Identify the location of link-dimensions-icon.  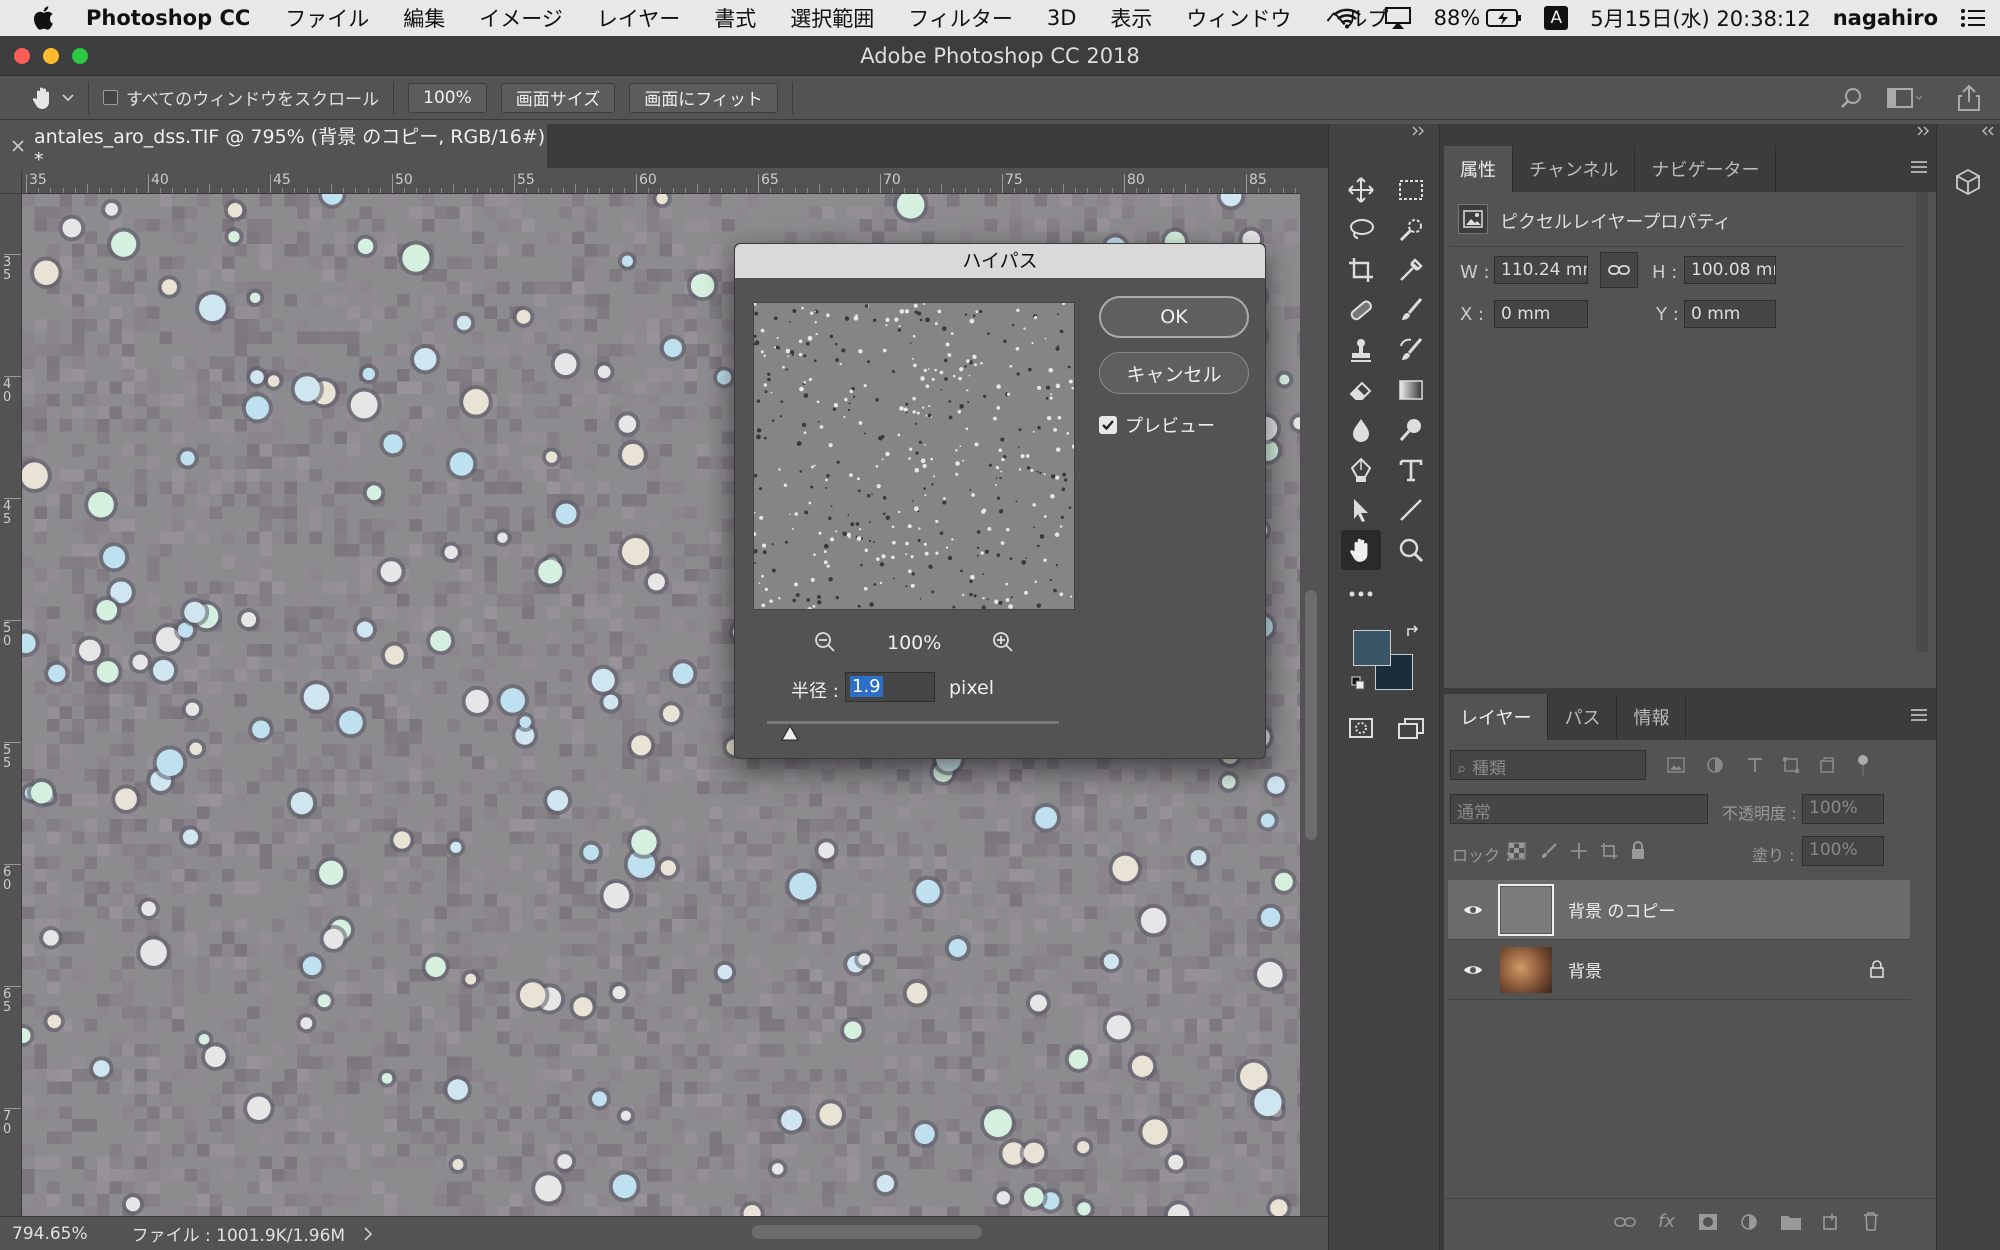
(1619, 270).